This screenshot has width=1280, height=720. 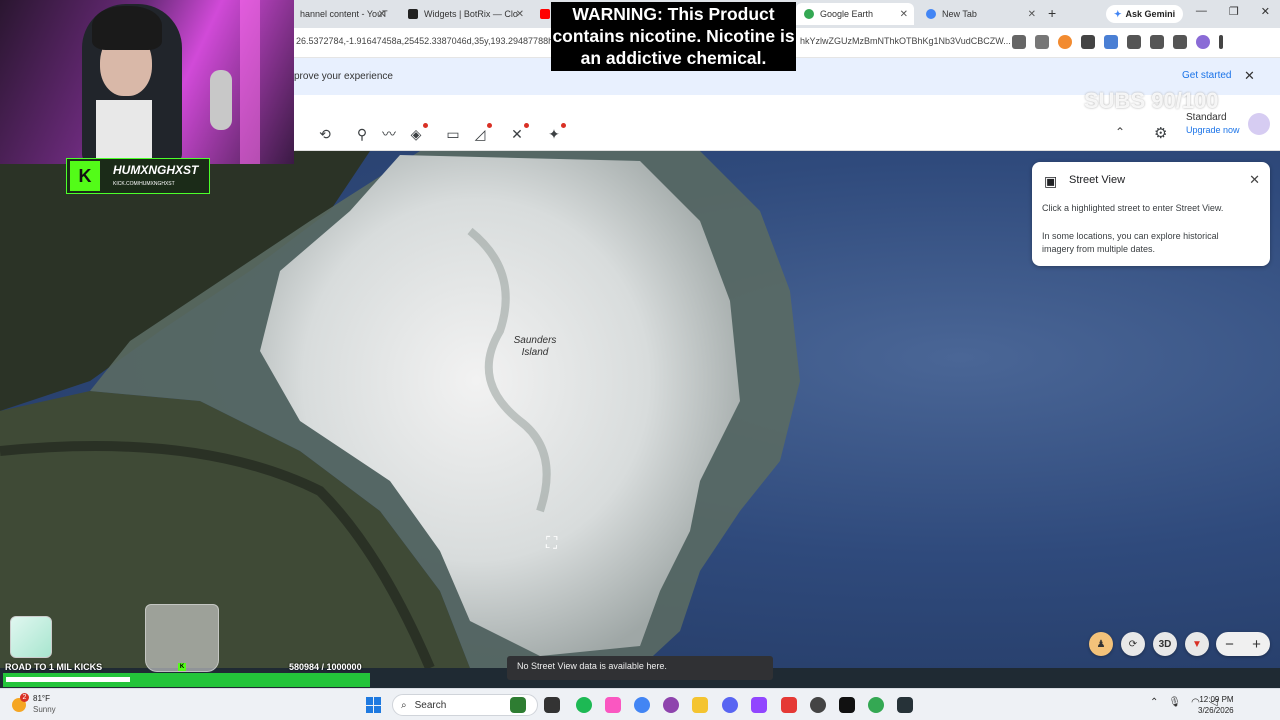 I want to click on chrome-icon, so click(x=642, y=705).